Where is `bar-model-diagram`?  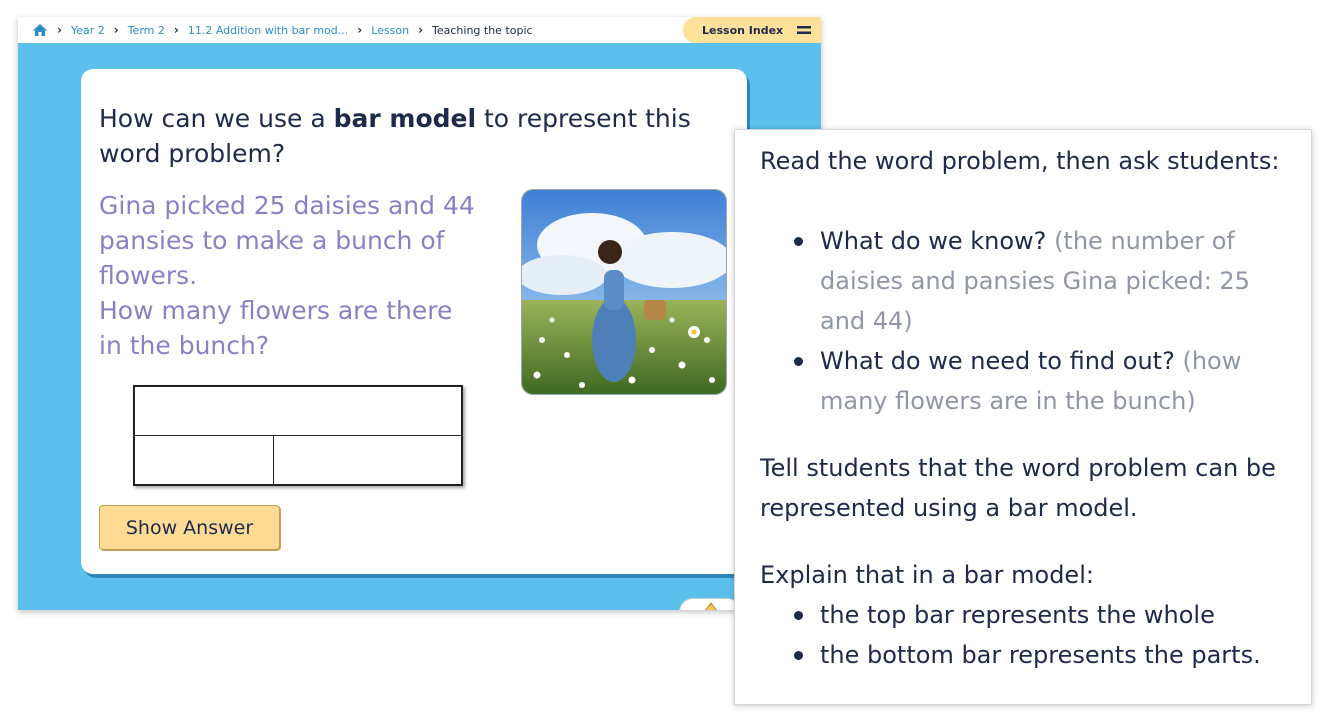
bar-model-diagram is located at coordinates (298, 435).